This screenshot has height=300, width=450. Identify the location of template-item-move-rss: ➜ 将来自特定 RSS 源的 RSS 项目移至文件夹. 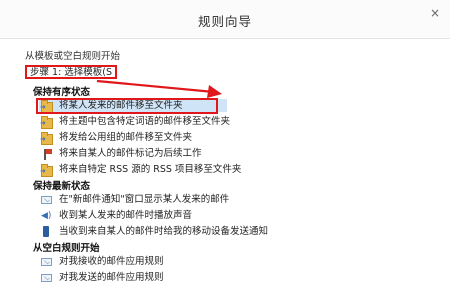
(239, 170).